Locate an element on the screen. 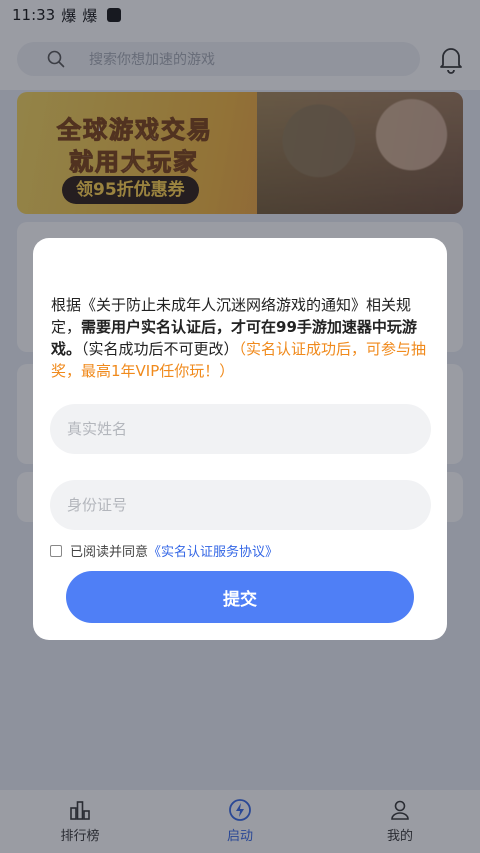  agreement-text: 已阅读并同意 is located at coordinates (109, 552).